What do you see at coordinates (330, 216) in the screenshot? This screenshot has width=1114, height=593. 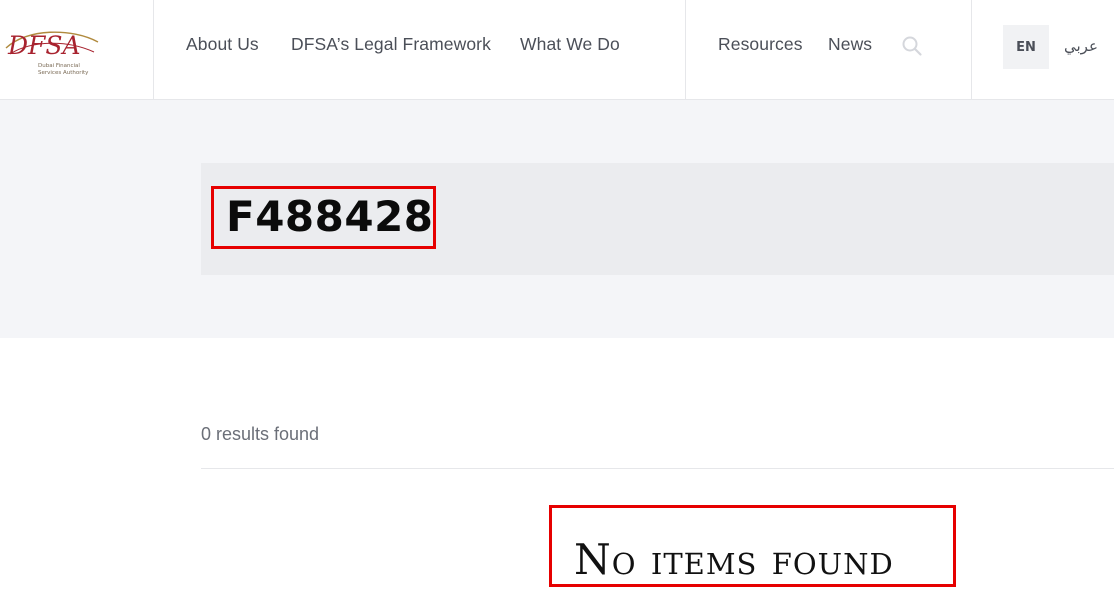 I see `search-query-title: F488428` at bounding box center [330, 216].